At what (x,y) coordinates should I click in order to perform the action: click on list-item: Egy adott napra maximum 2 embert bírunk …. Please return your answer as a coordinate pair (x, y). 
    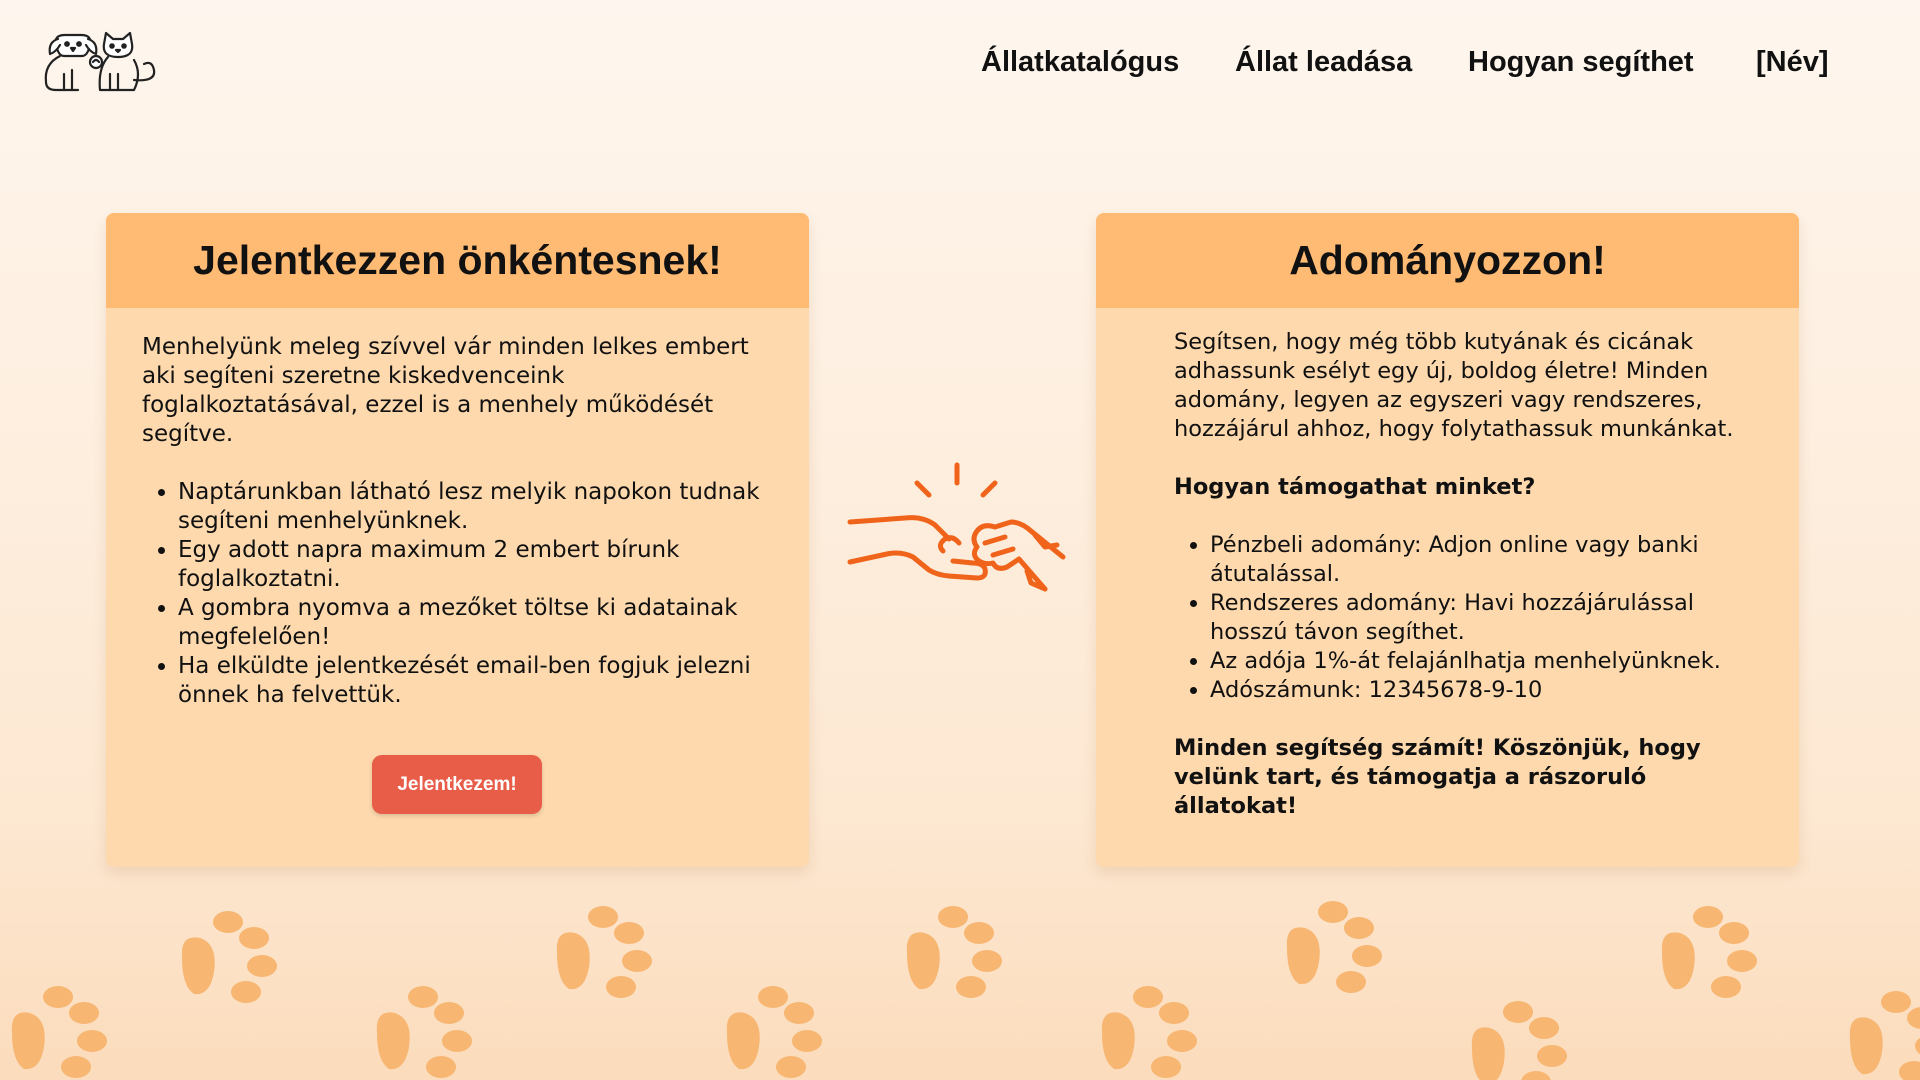
    Looking at the image, I should click on (475, 565).